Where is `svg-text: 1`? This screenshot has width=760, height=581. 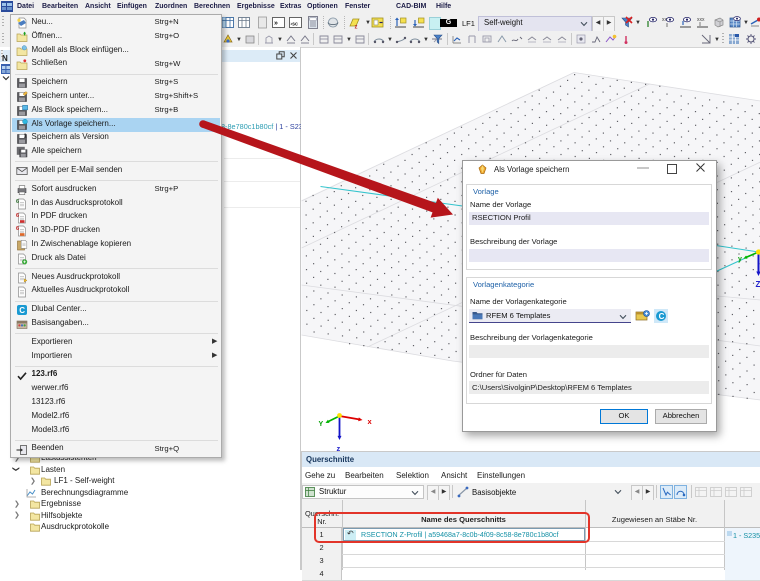 svg-text: 1 is located at coordinates (25, 136).